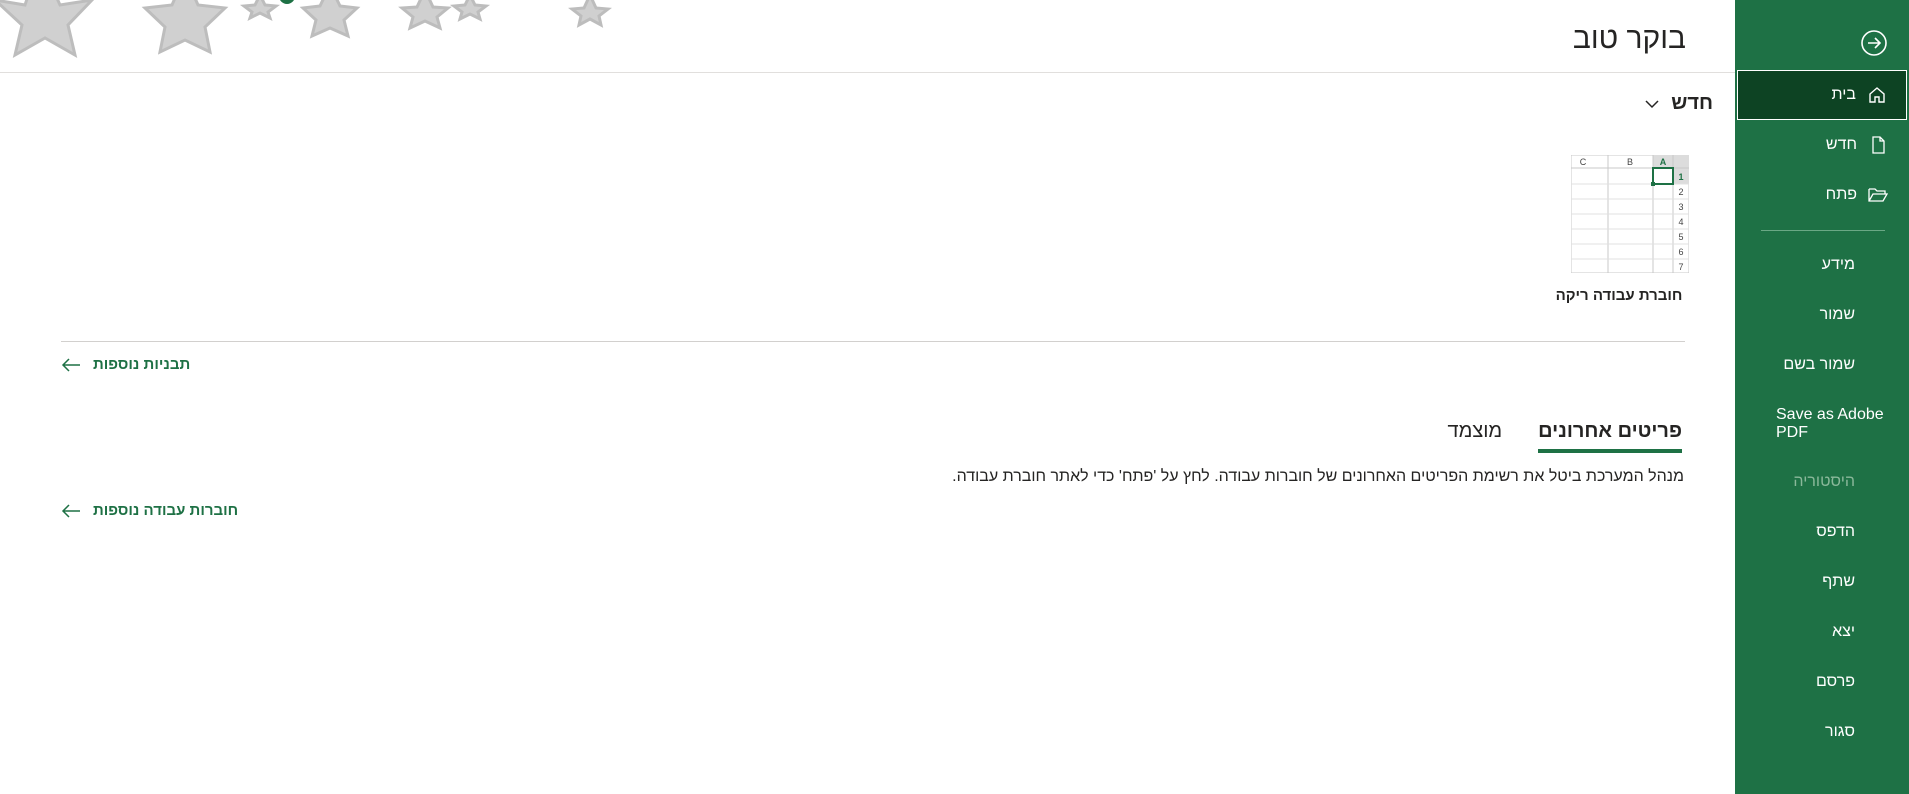  I want to click on home-icon, so click(1877, 95).